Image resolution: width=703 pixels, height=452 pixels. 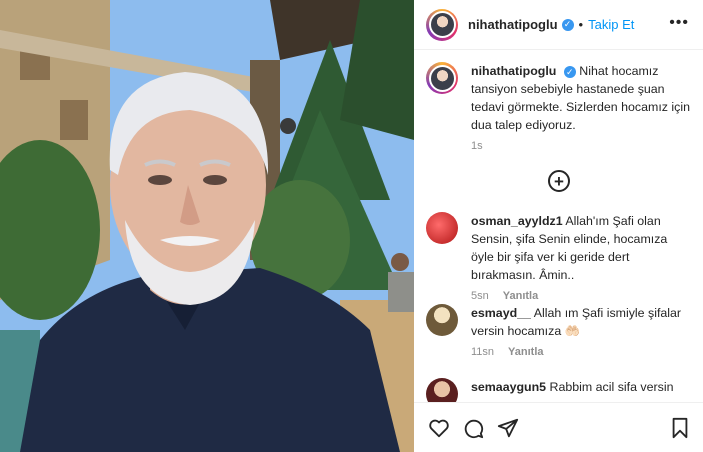 I want to click on comment-text: Rabbim acil sifa versin, so click(x=611, y=387).